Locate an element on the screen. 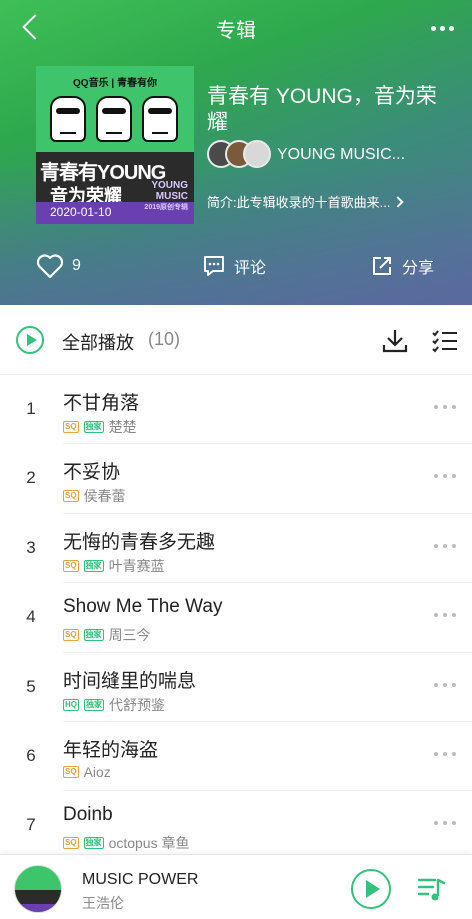 The width and height of the screenshot is (472, 919). song-number: 3 is located at coordinates (31, 547).